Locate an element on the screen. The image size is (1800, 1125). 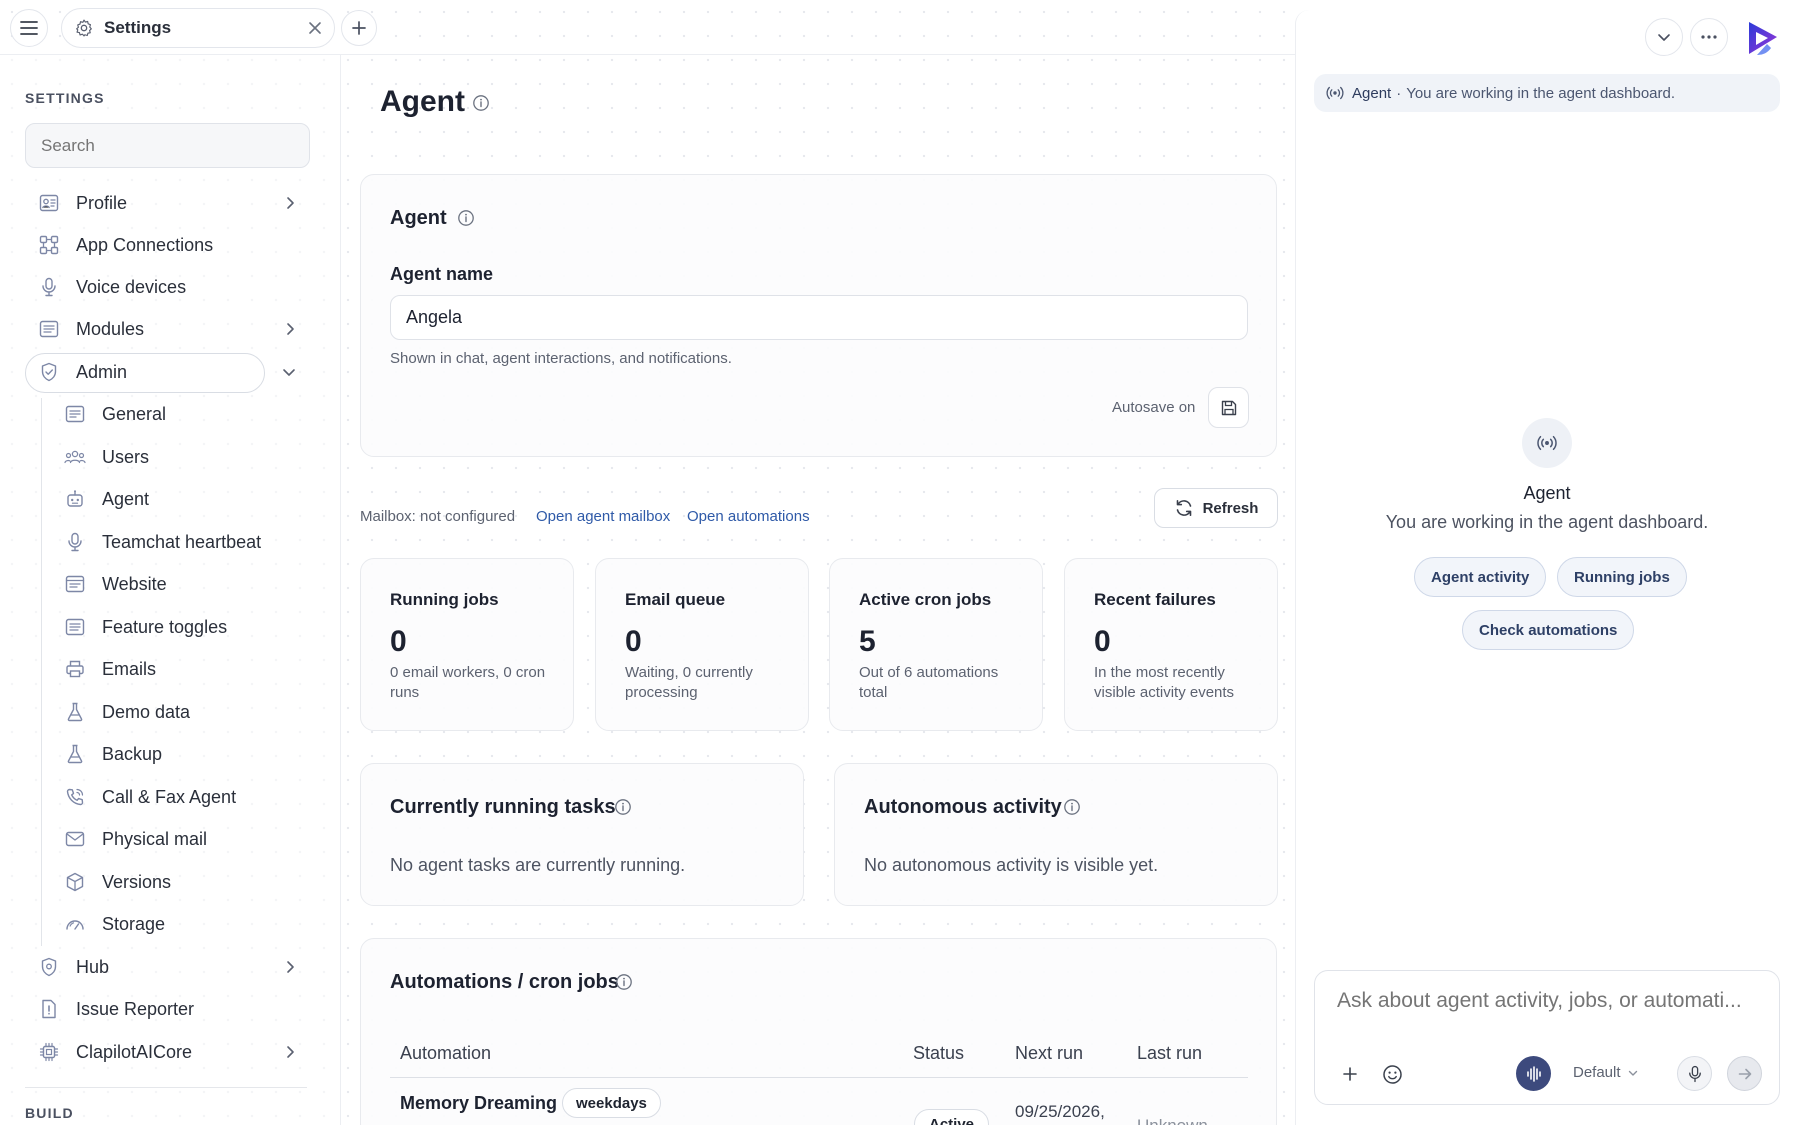
send-button is located at coordinates (1744, 1073).